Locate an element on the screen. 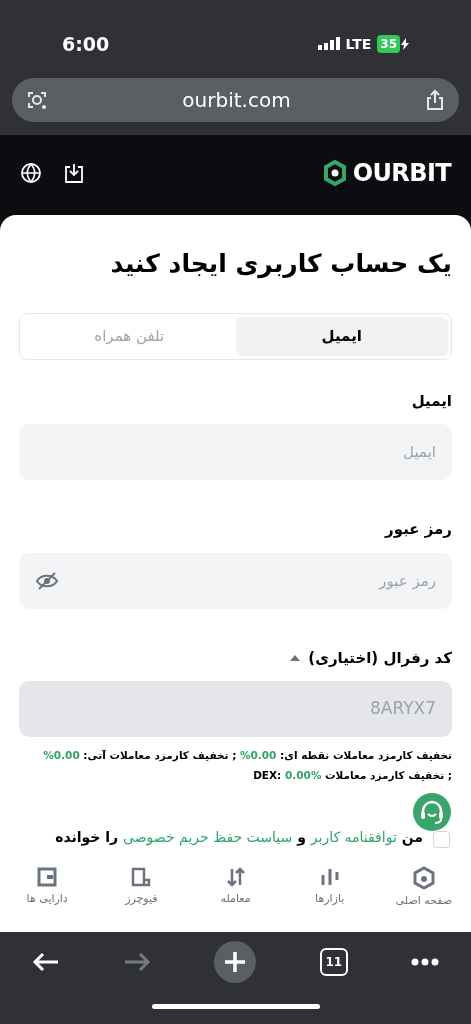  support-button is located at coordinates (432, 812).